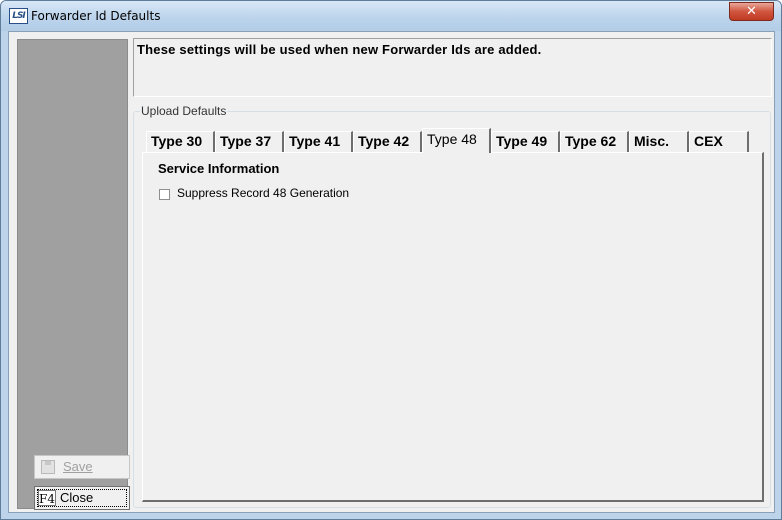  Describe the element at coordinates (263, 193) in the screenshot. I see `suppress-record-48-label: Suppress Record 48 Generation` at that location.